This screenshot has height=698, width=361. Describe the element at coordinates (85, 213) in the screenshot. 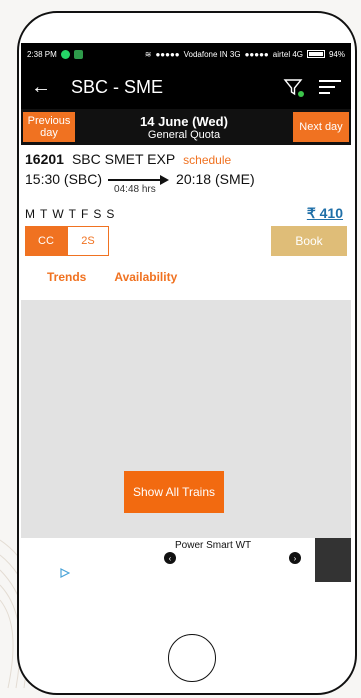

I see `day-fri: F` at that location.